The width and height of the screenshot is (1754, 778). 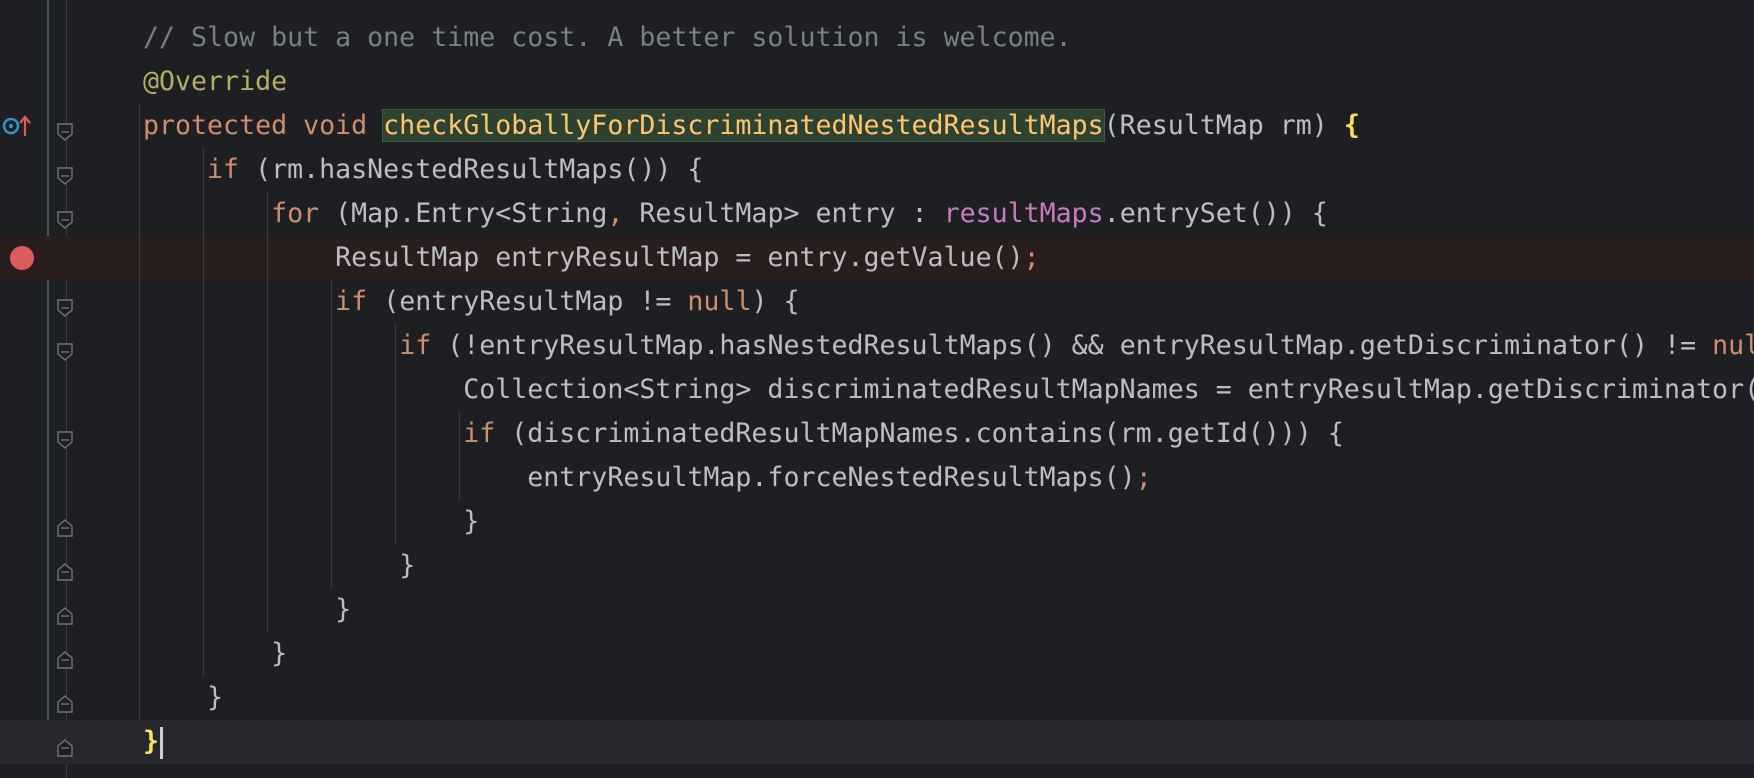 I want to click on code-token: {, so click(x=1351, y=125).